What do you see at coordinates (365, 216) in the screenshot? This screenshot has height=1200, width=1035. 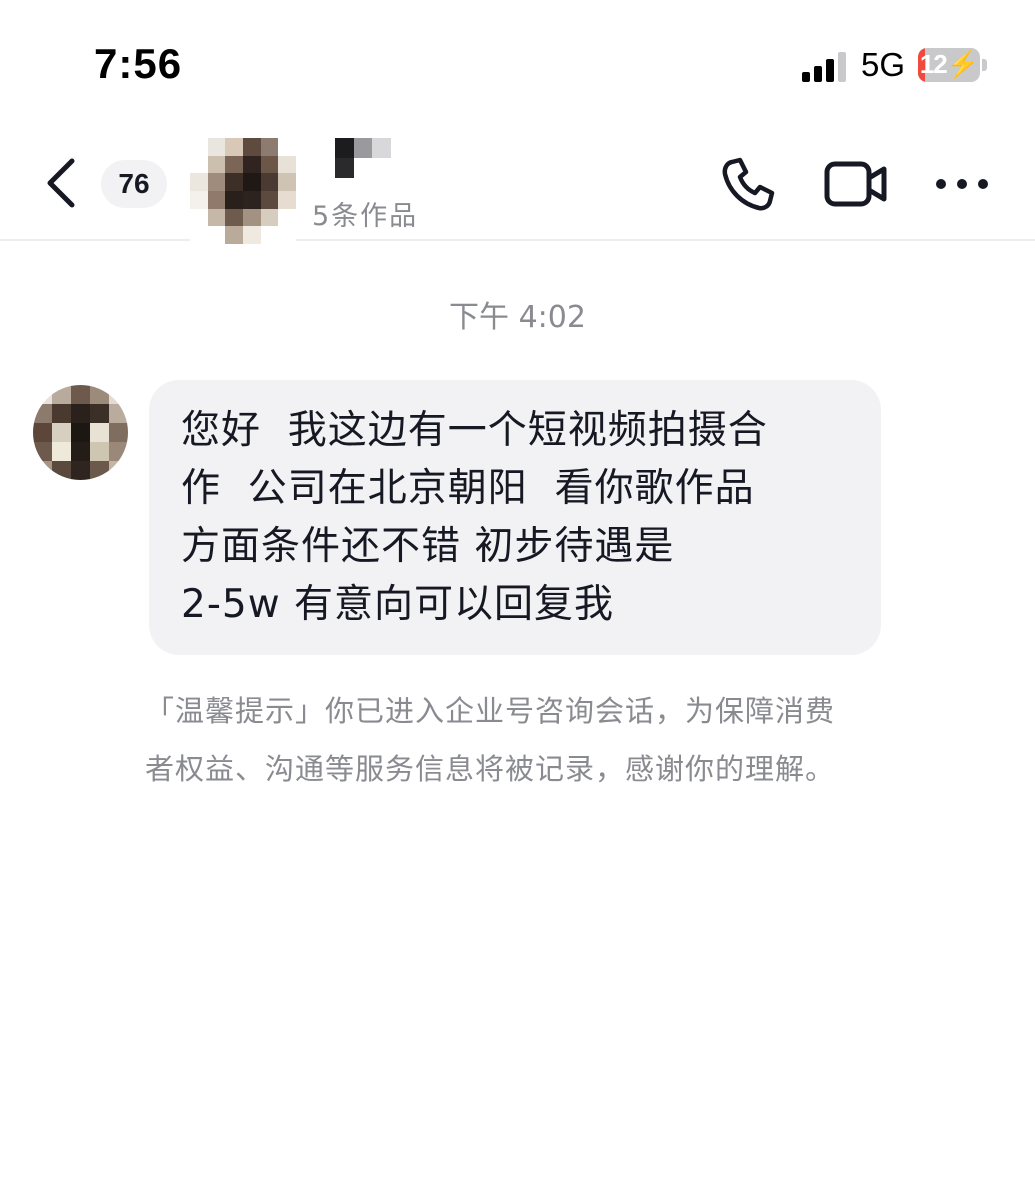 I see `contact-subtitle: 5条作品` at bounding box center [365, 216].